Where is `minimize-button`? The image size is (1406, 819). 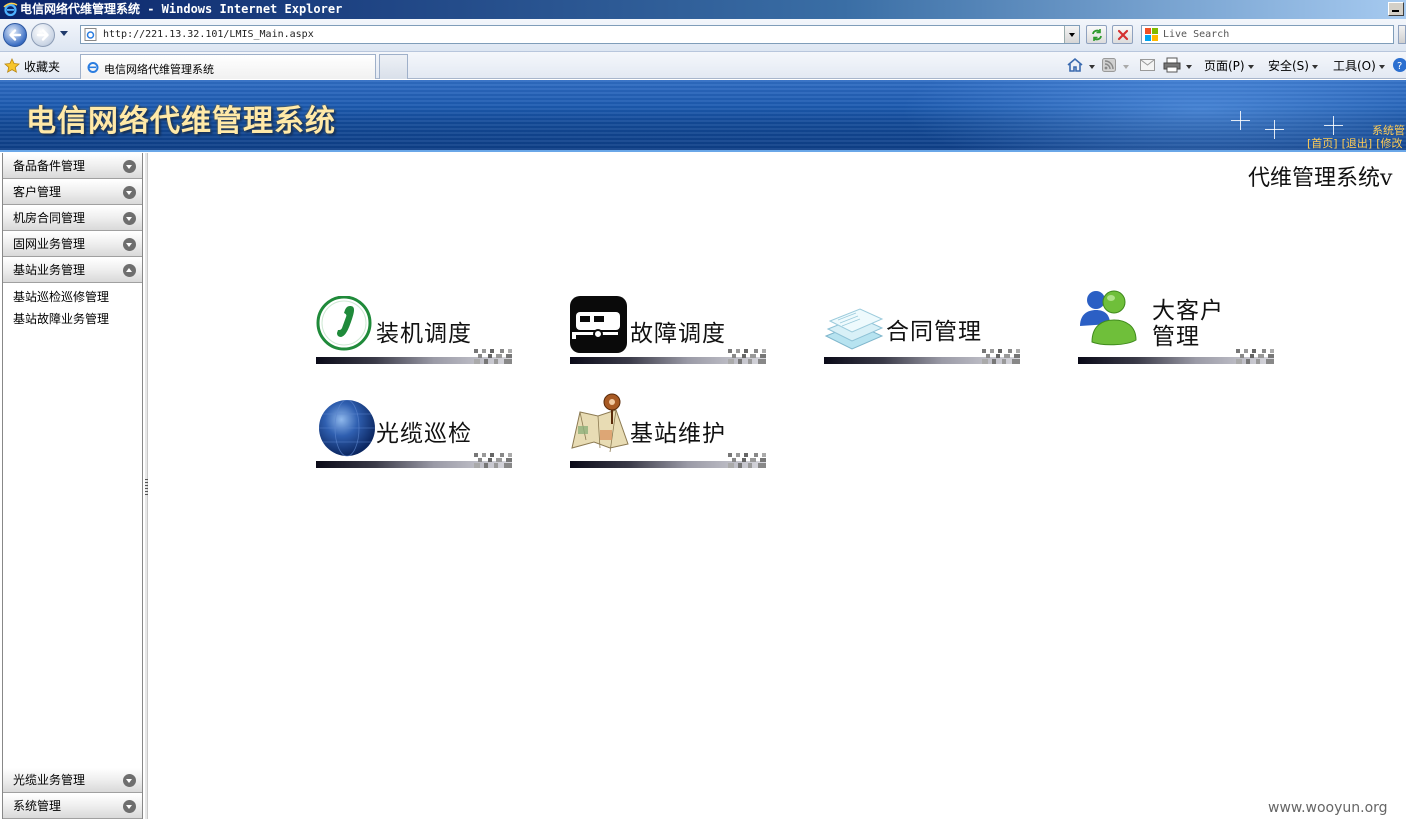
minimize-button is located at coordinates (1396, 9).